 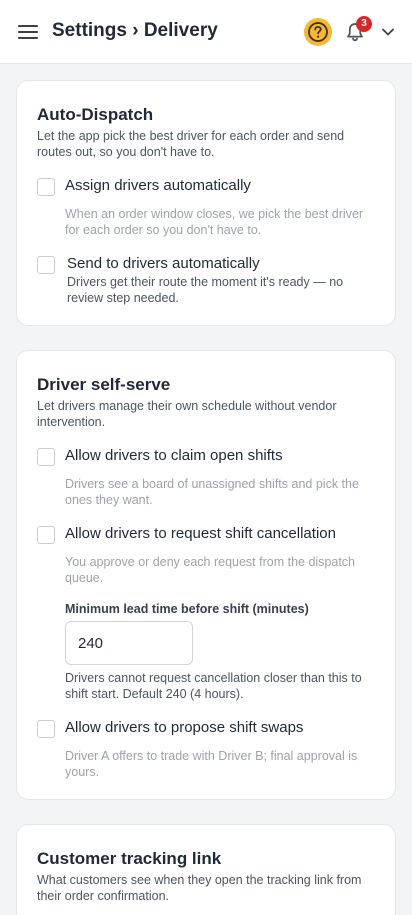 I want to click on shift-swaps-label: Allow drivers to propose shift swaps, so click(x=184, y=727).